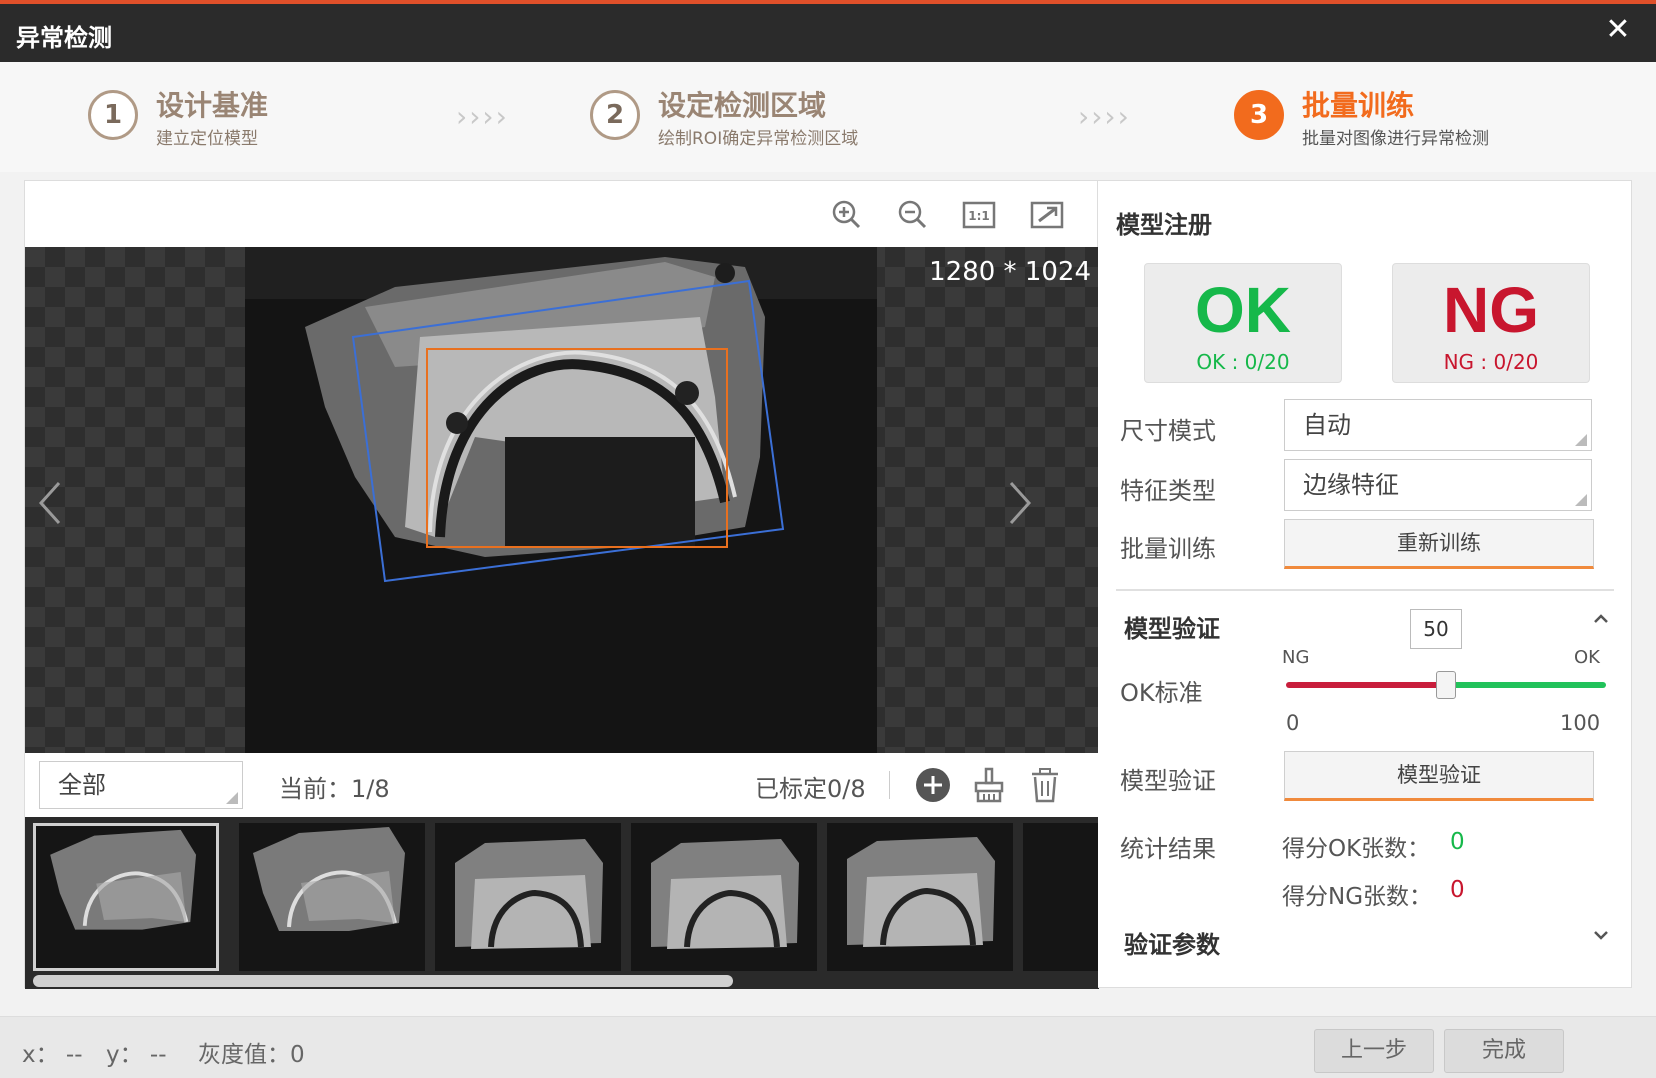  Describe the element at coordinates (136, 1055) in the screenshot. I see `cursor-y: y： --` at that location.